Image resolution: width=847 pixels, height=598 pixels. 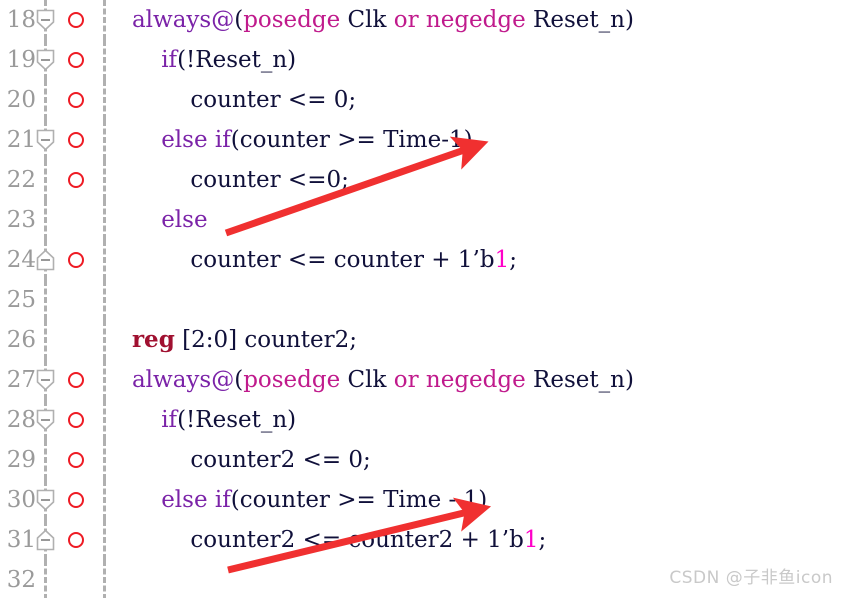 I want to click on code-token-kw: else if, so click(x=196, y=140).